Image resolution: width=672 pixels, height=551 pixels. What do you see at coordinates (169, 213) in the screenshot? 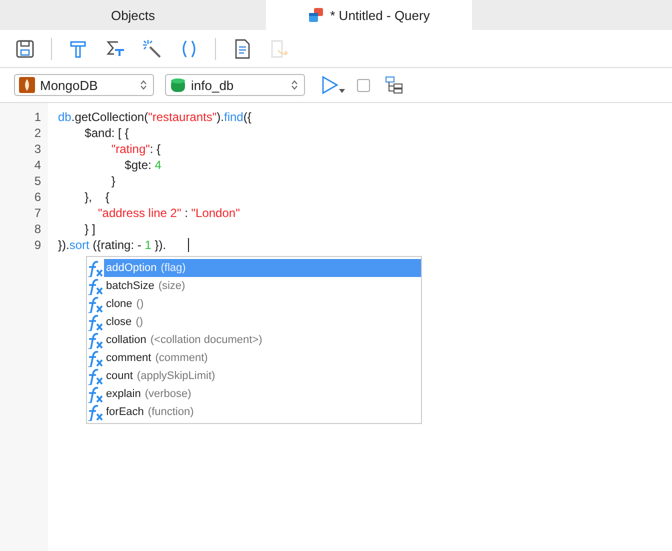
I see `code-line: "address line 2" : "London"` at bounding box center [169, 213].